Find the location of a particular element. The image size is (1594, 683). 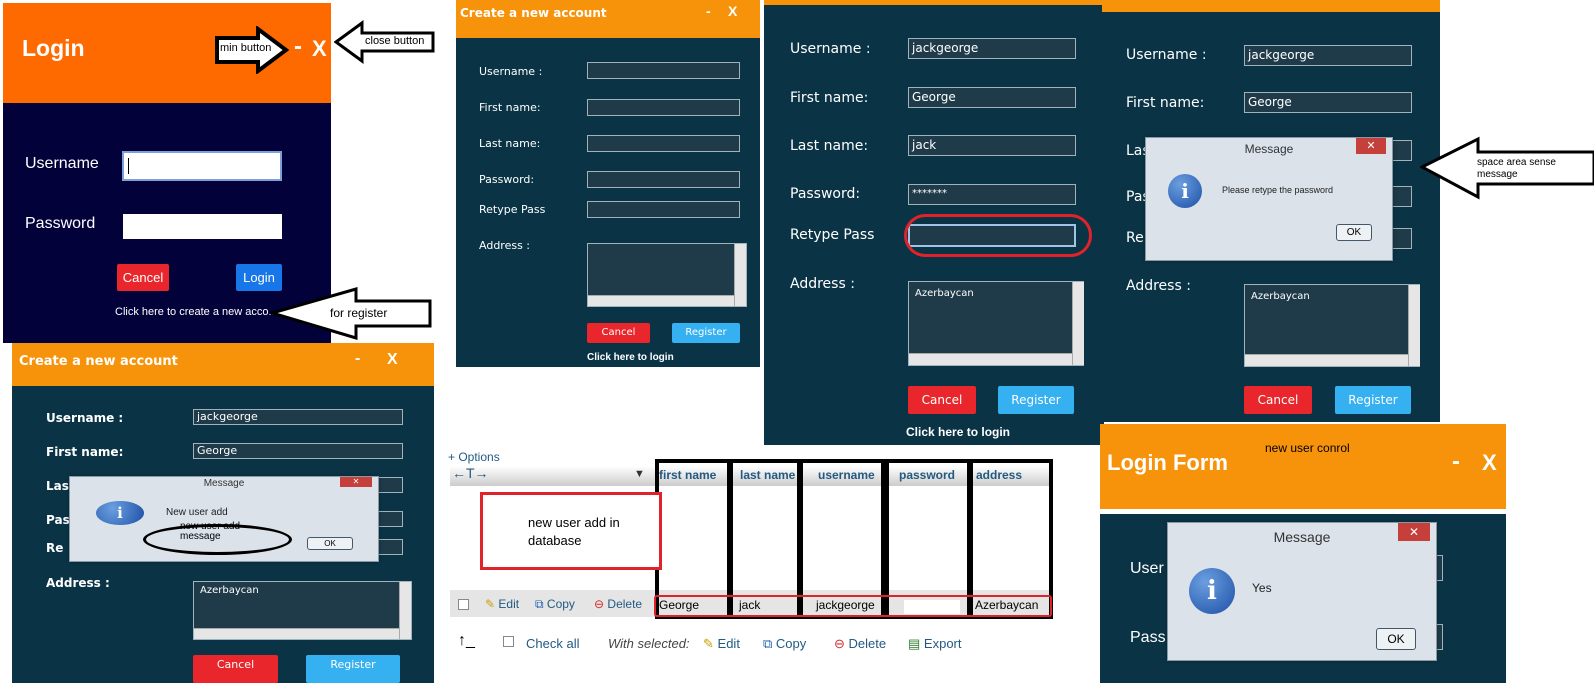

address-textarea is located at coordinates (667, 275).